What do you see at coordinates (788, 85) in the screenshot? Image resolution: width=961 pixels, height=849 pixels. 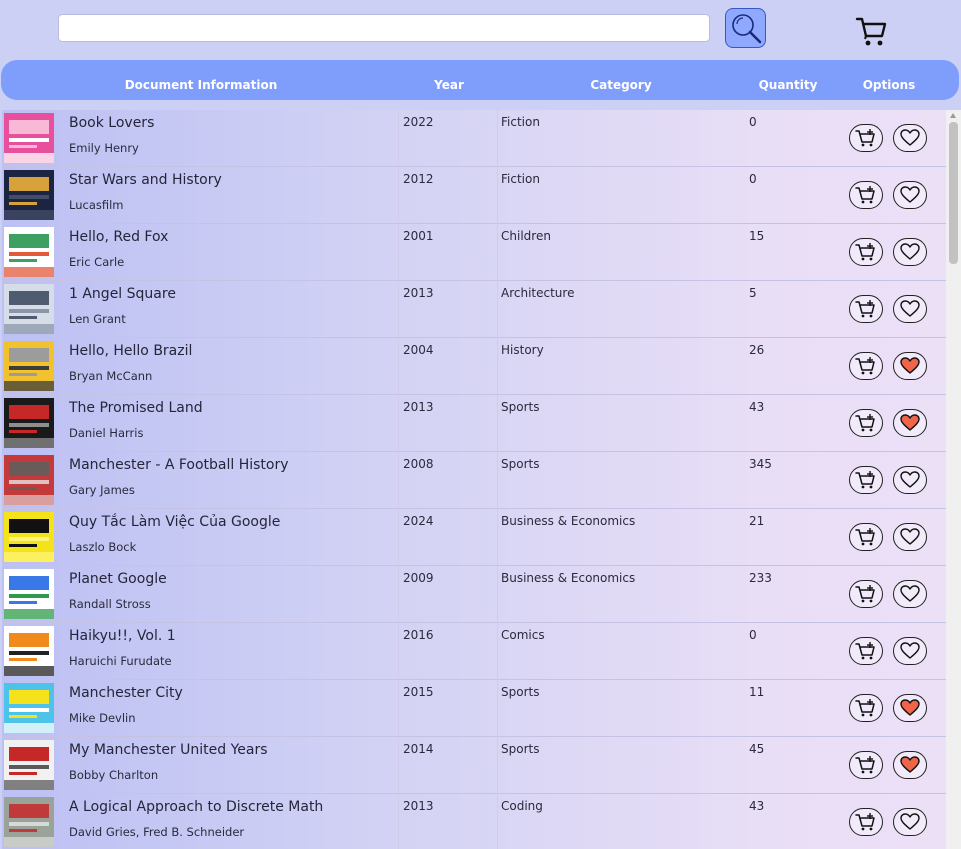 I see `column-quantity: Quantity` at bounding box center [788, 85].